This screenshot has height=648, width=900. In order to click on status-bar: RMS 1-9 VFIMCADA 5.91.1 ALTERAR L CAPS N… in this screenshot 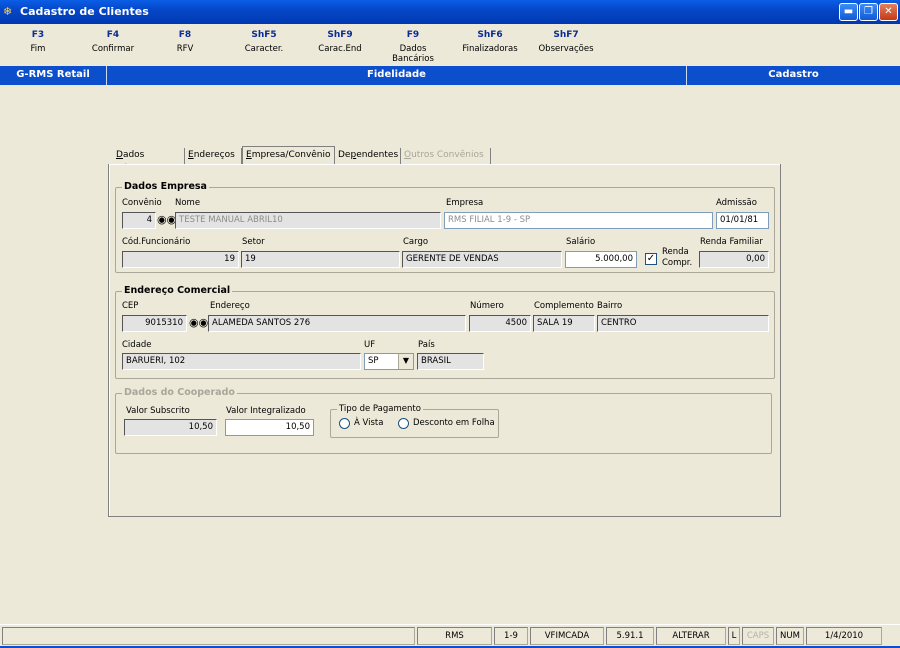, I will do `click(450, 635)`.